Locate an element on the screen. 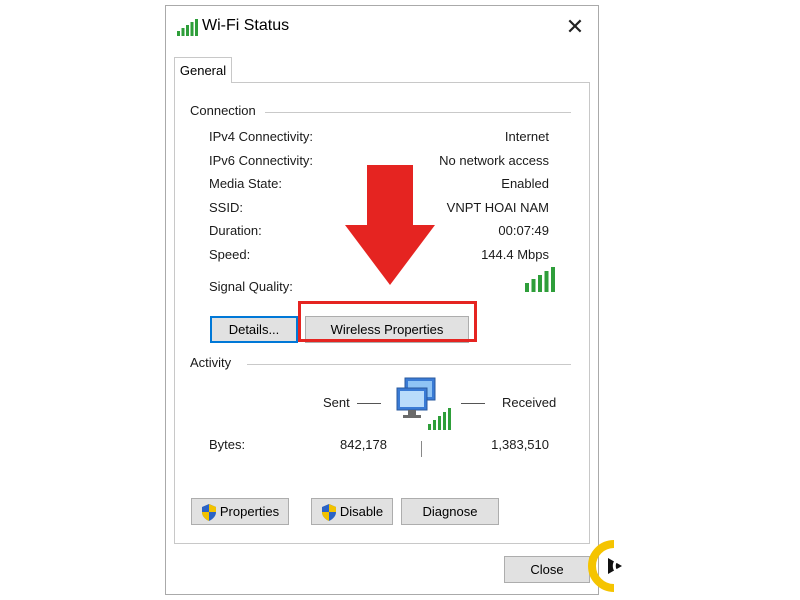 This screenshot has width=800, height=600. activity-divider-tick is located at coordinates (421, 449).